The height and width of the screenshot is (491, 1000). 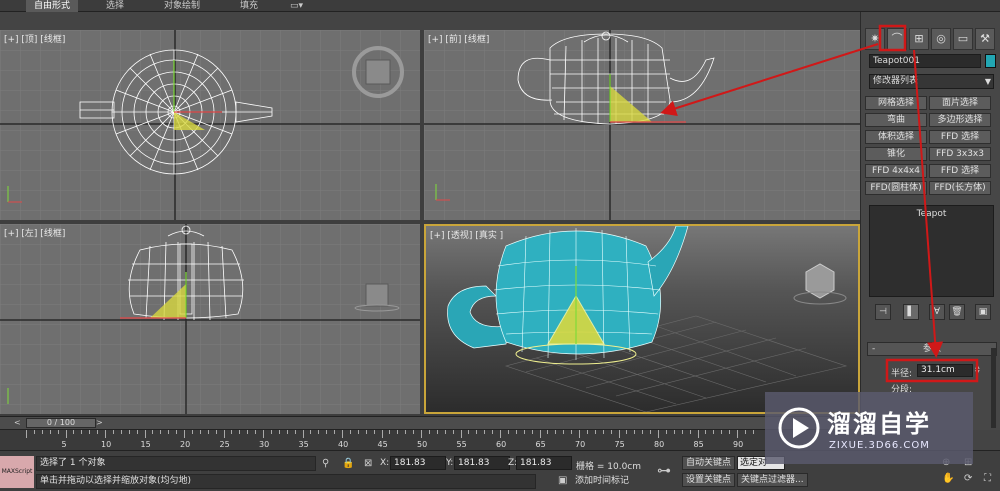 I want to click on x-coord-field: 181.83, so click(x=418, y=463).